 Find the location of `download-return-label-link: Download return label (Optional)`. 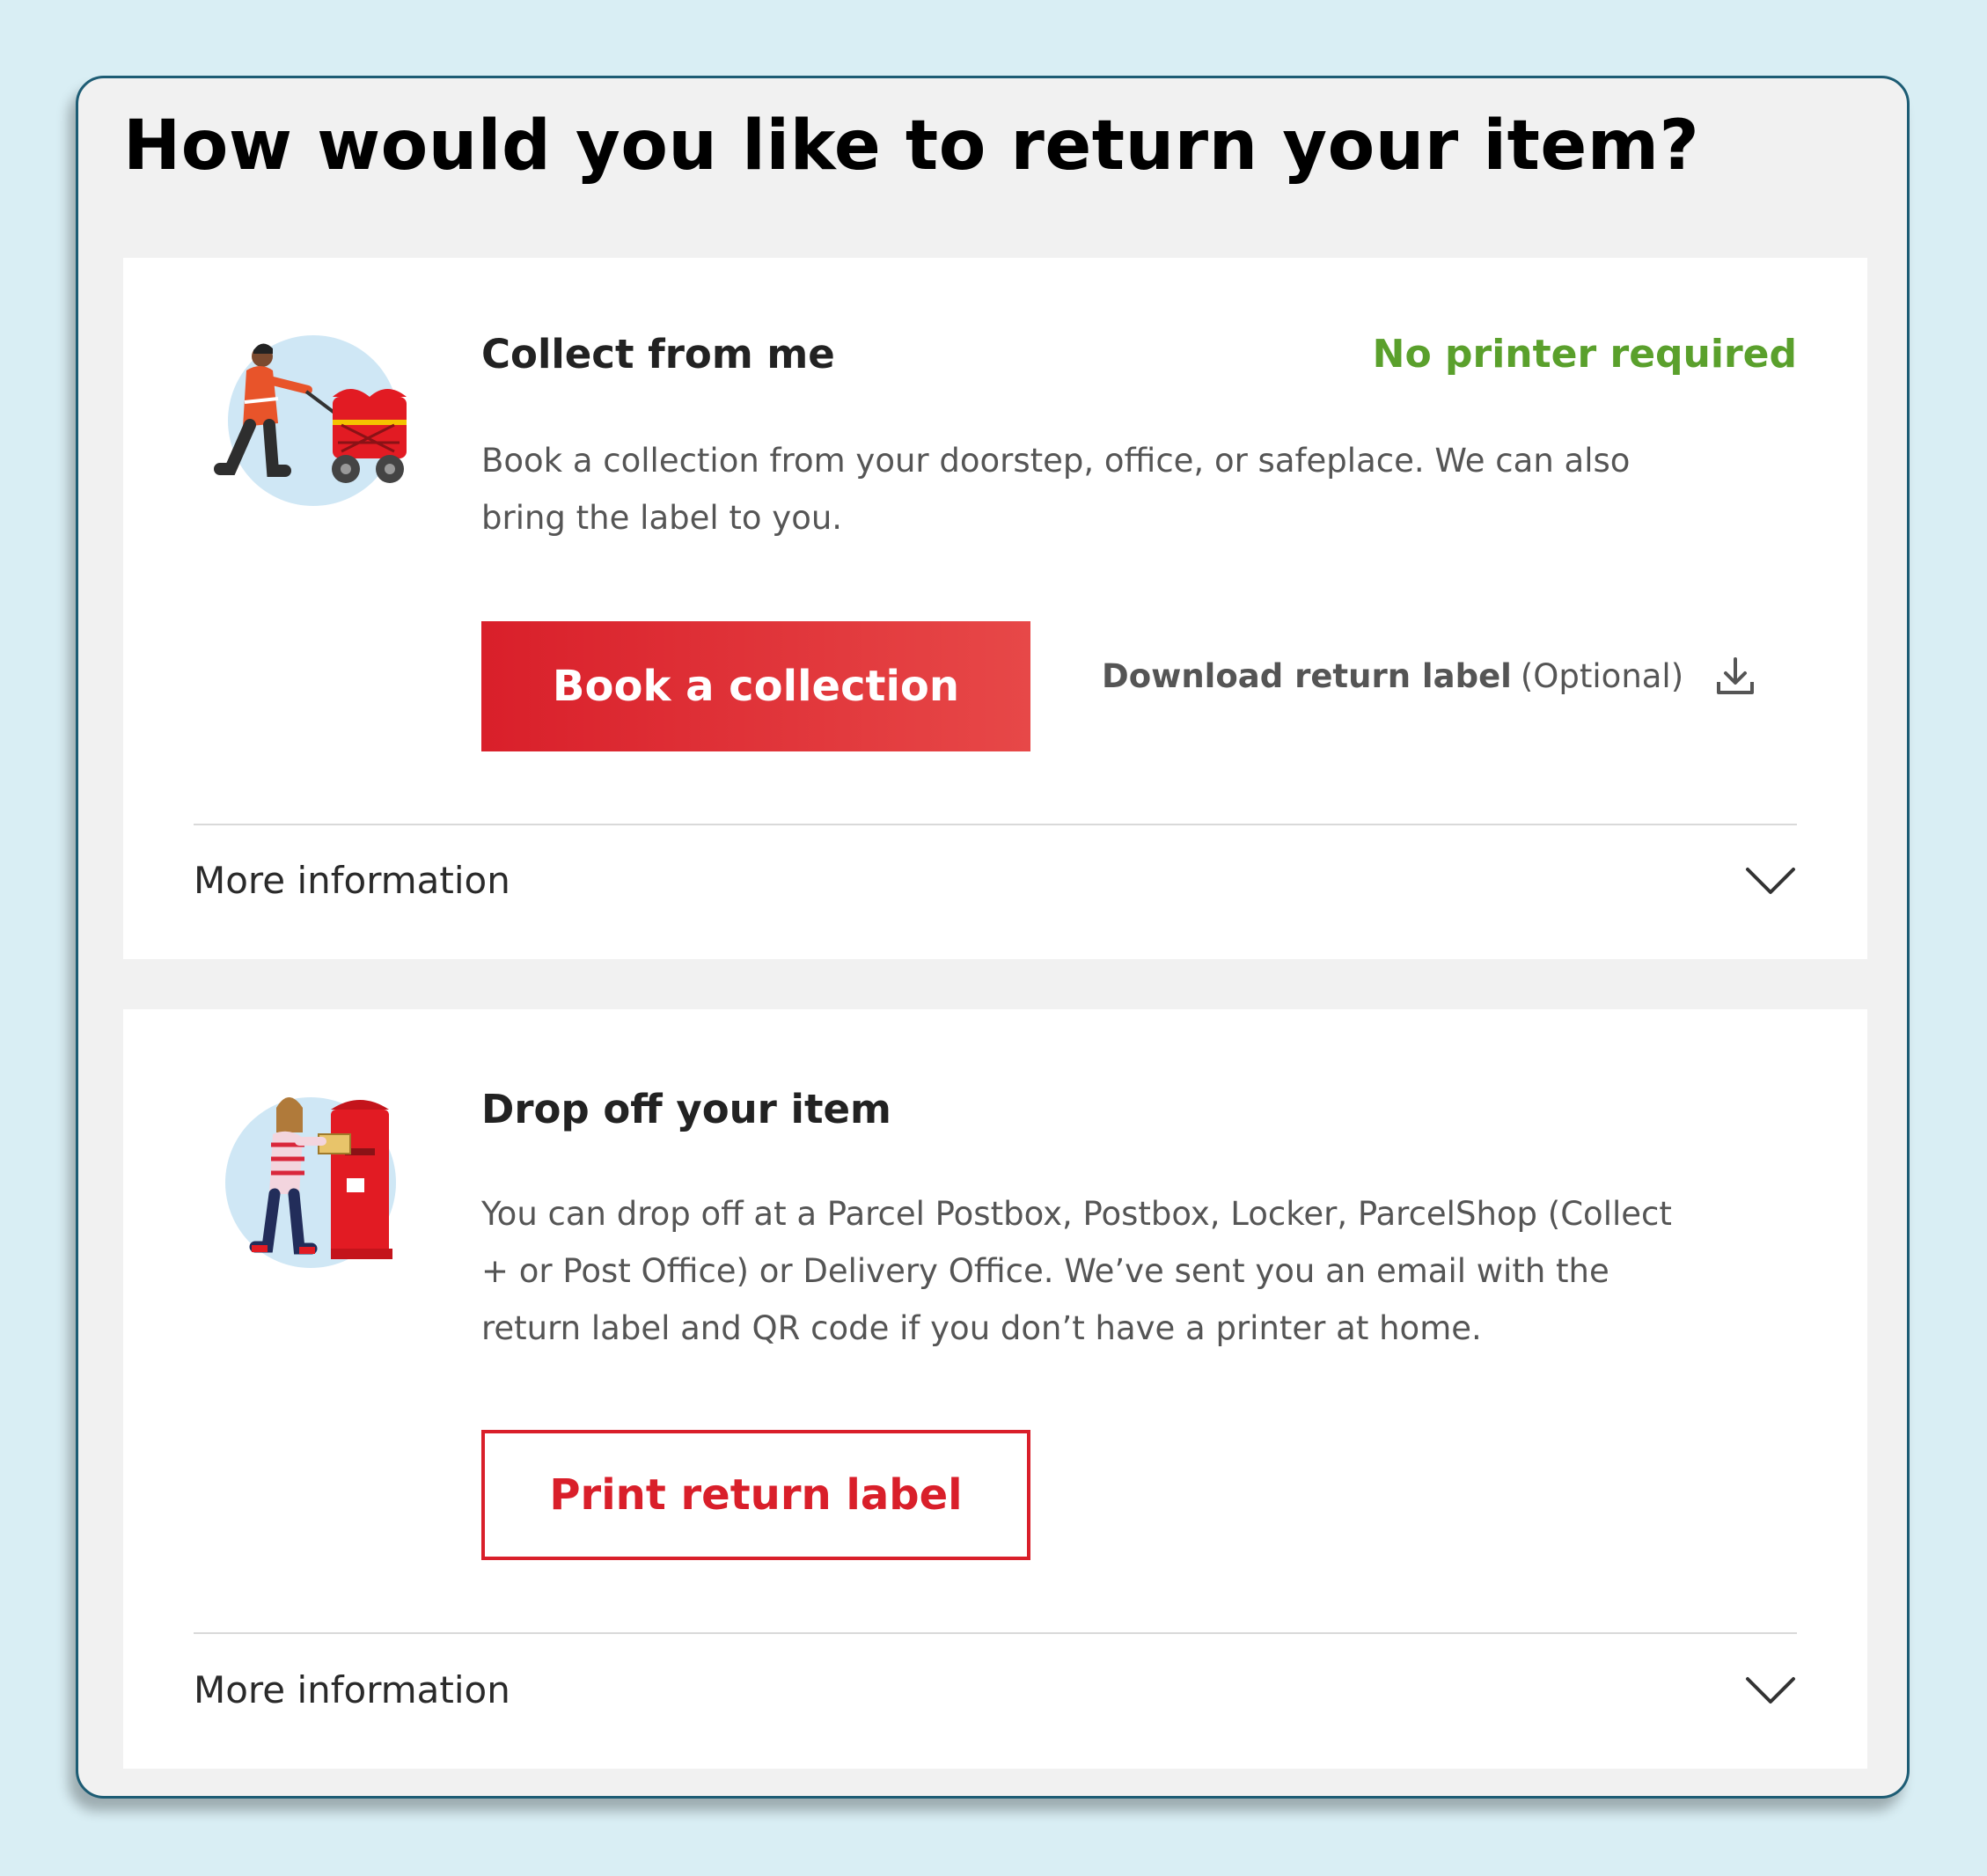

download-return-label-link: Download return label (Optional) is located at coordinates (1429, 676).